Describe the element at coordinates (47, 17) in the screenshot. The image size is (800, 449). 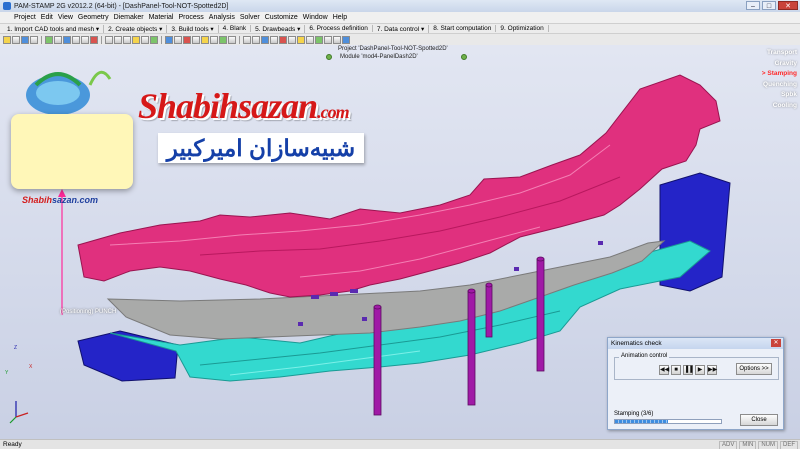
I see `menu-edit: Edit` at that location.